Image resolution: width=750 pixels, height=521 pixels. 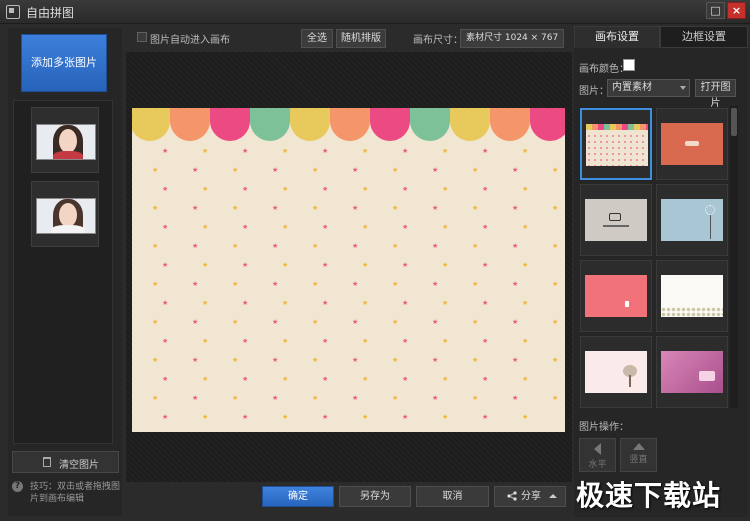 I want to click on dandelion-preview, so click(x=692, y=220).